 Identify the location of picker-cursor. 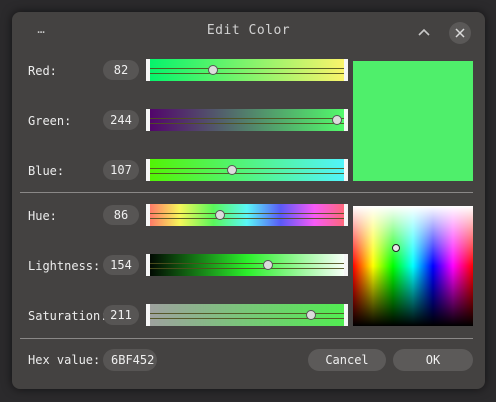
(395, 248).